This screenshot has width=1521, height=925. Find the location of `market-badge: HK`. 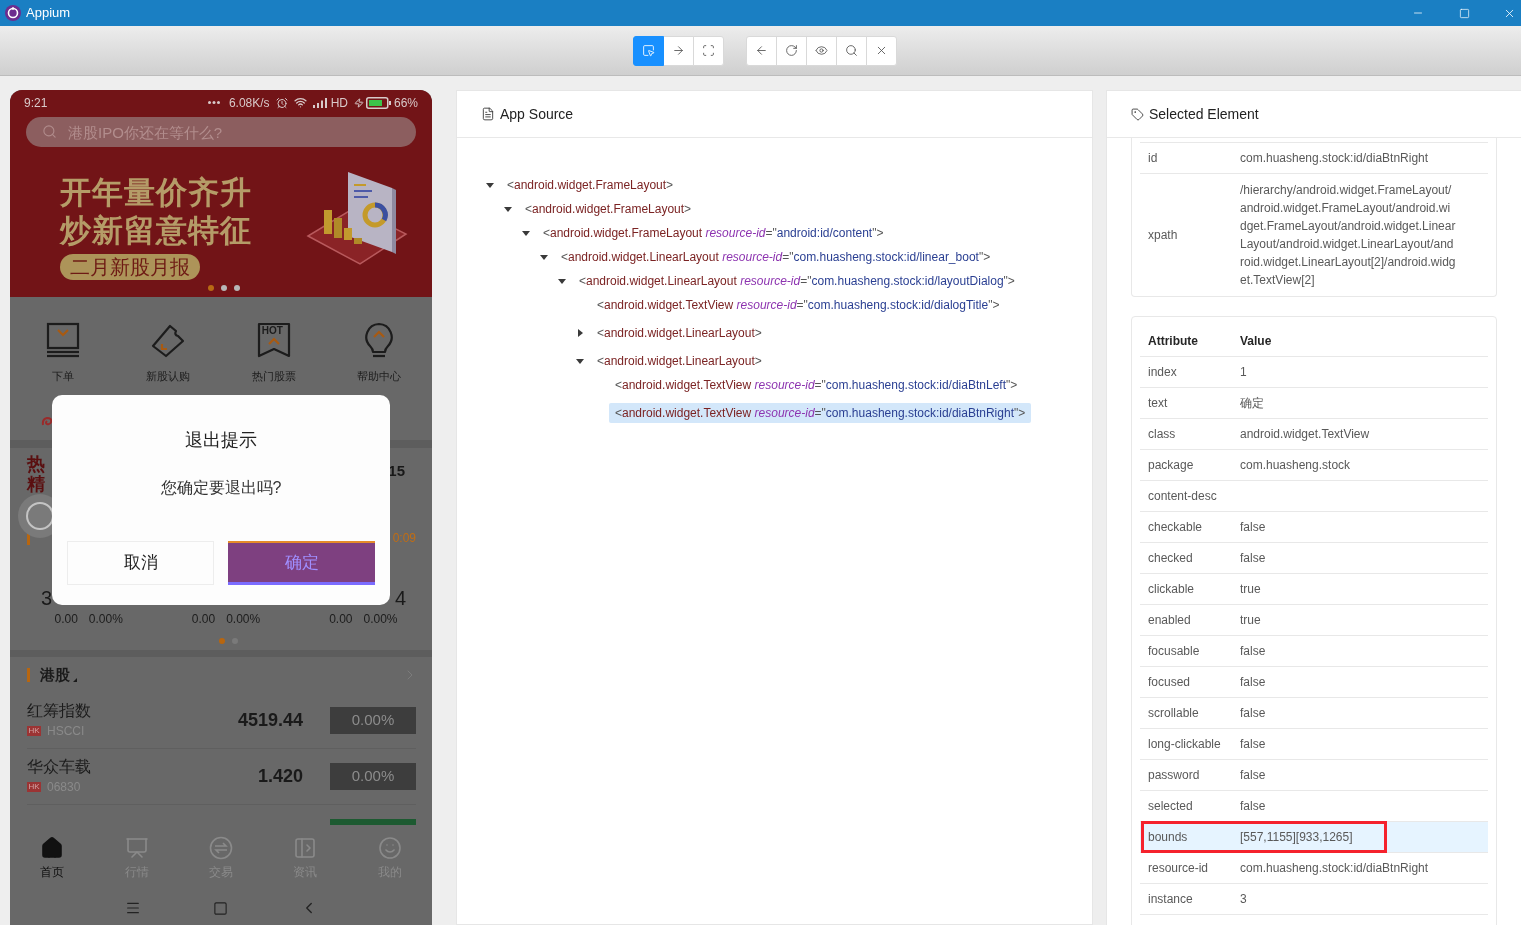

market-badge: HK is located at coordinates (34, 786).